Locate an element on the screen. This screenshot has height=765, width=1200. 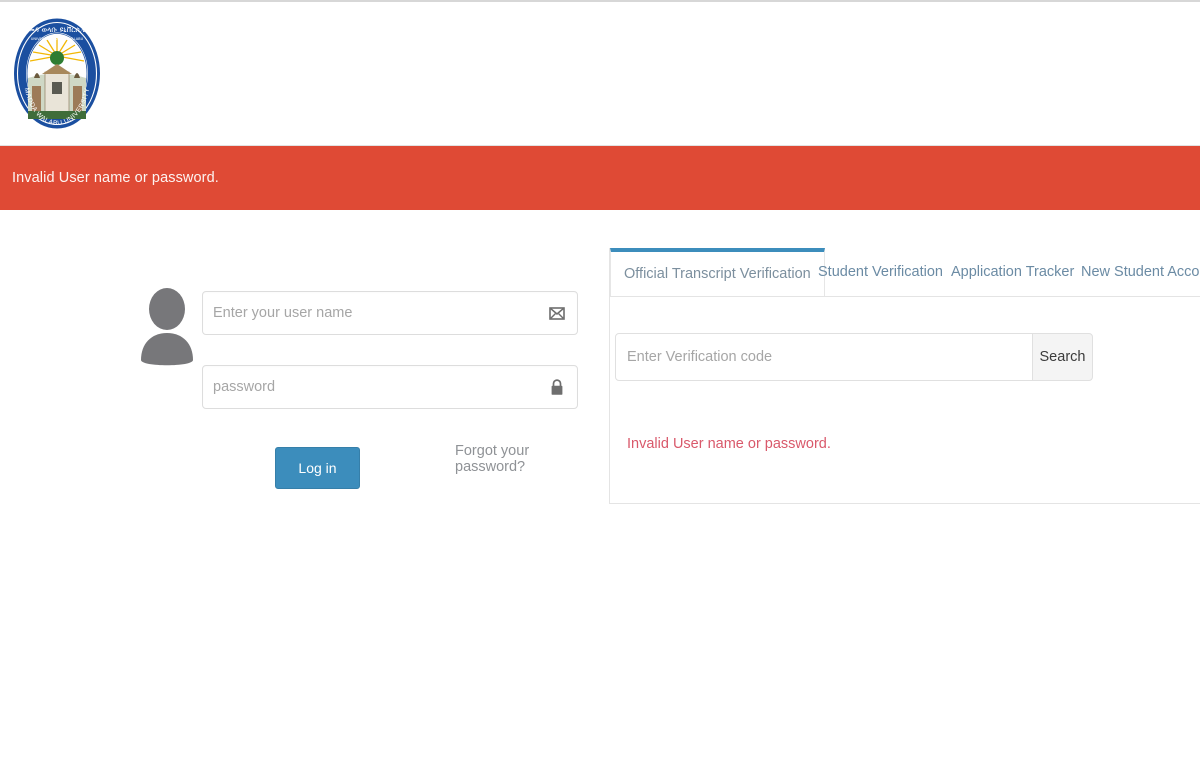
tab-student-verification: Student Verification is located at coordinates (880, 272).